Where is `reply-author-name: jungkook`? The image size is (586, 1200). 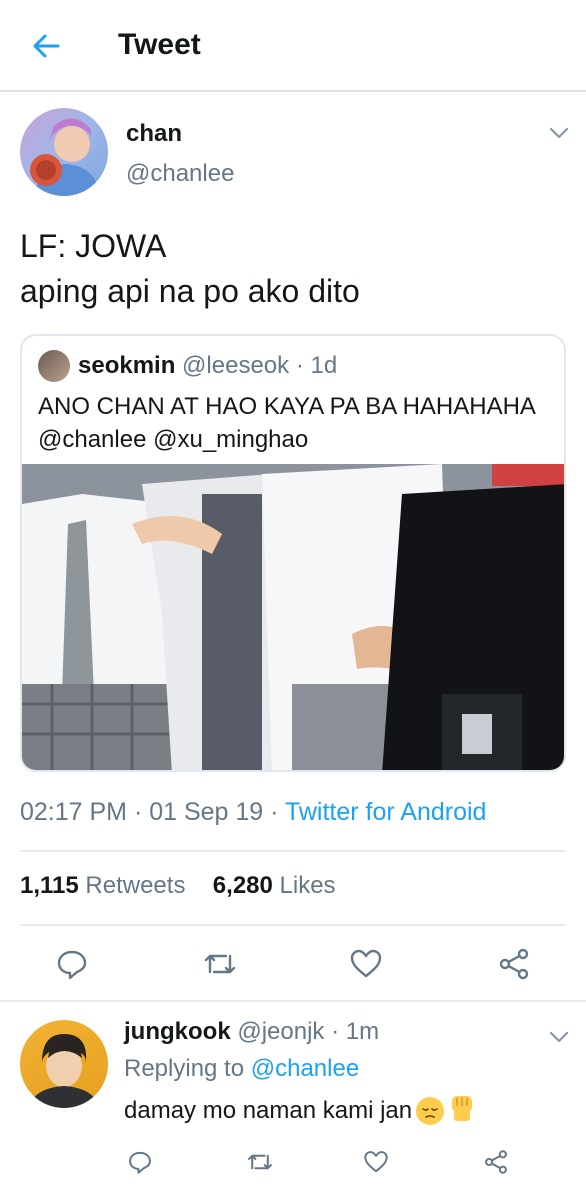
reply-author-name: jungkook is located at coordinates (177, 1031).